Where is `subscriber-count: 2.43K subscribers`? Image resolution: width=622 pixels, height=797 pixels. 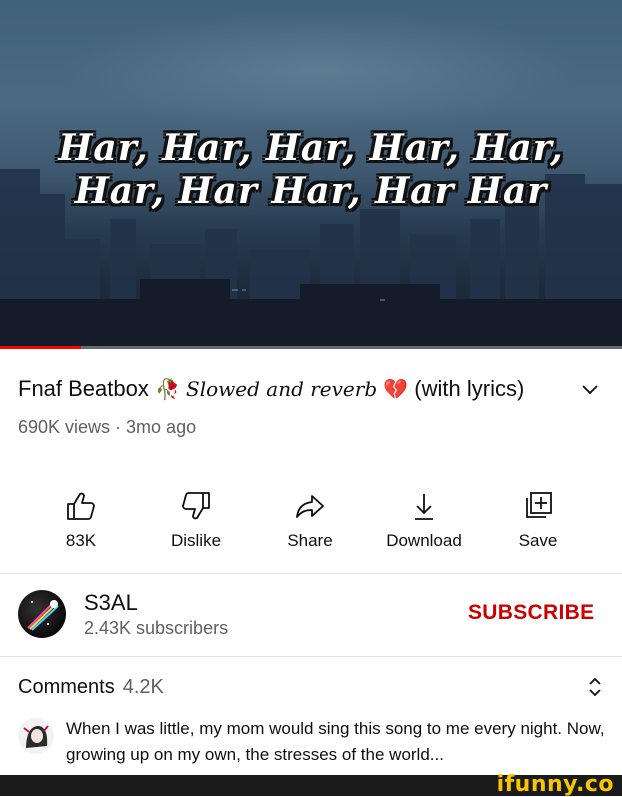 subscriber-count: 2.43K subscribers is located at coordinates (156, 628).